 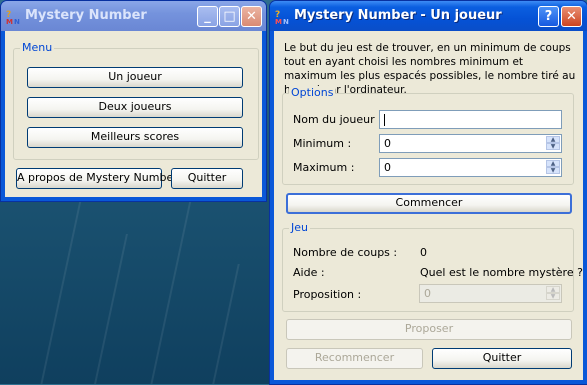 What do you see at coordinates (490, 293) in the screenshot?
I see `proposal-spinbox: 0 ▲ ▼` at bounding box center [490, 293].